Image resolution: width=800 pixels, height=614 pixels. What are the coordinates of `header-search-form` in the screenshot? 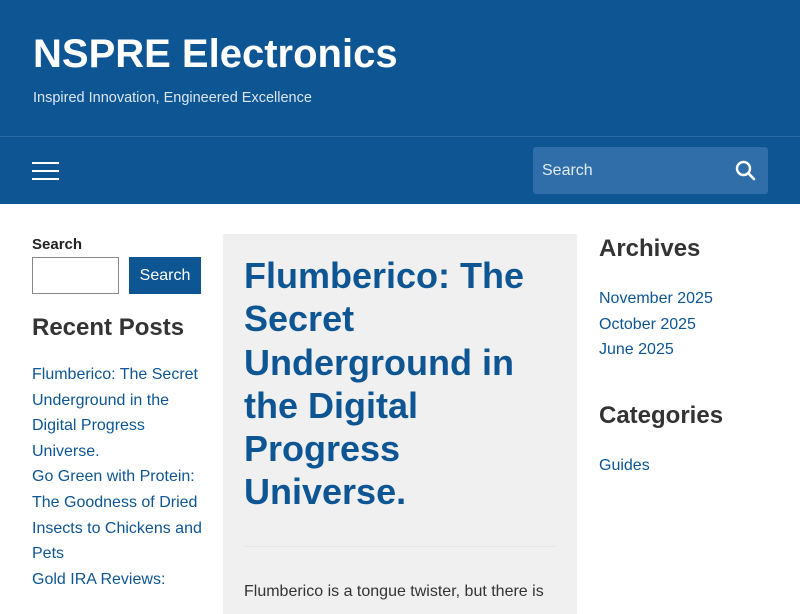 It's located at (650, 170).